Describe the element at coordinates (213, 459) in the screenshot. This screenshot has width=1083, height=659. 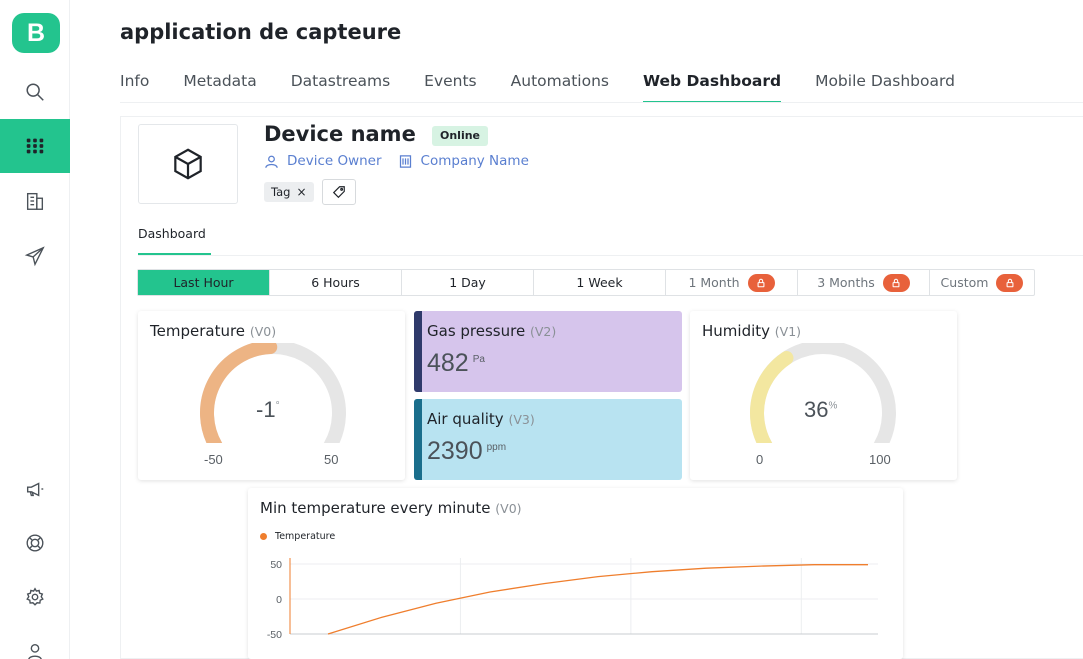
I see `gauge-min: -50` at that location.